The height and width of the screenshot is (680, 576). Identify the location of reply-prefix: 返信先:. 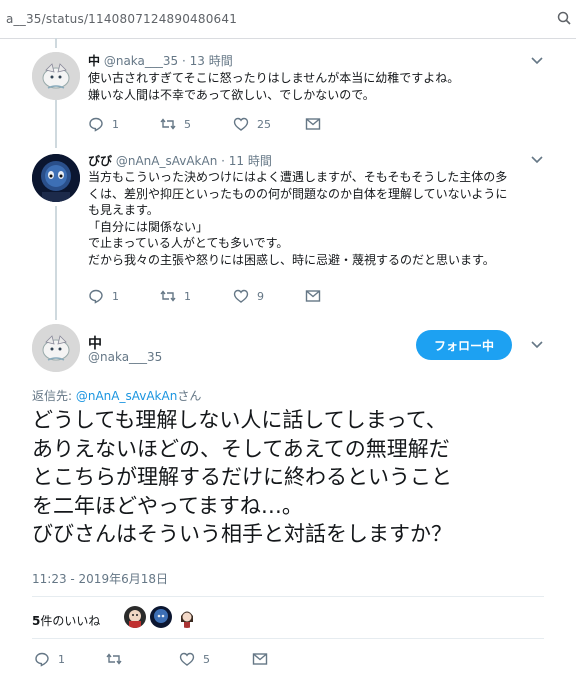
(54, 396).